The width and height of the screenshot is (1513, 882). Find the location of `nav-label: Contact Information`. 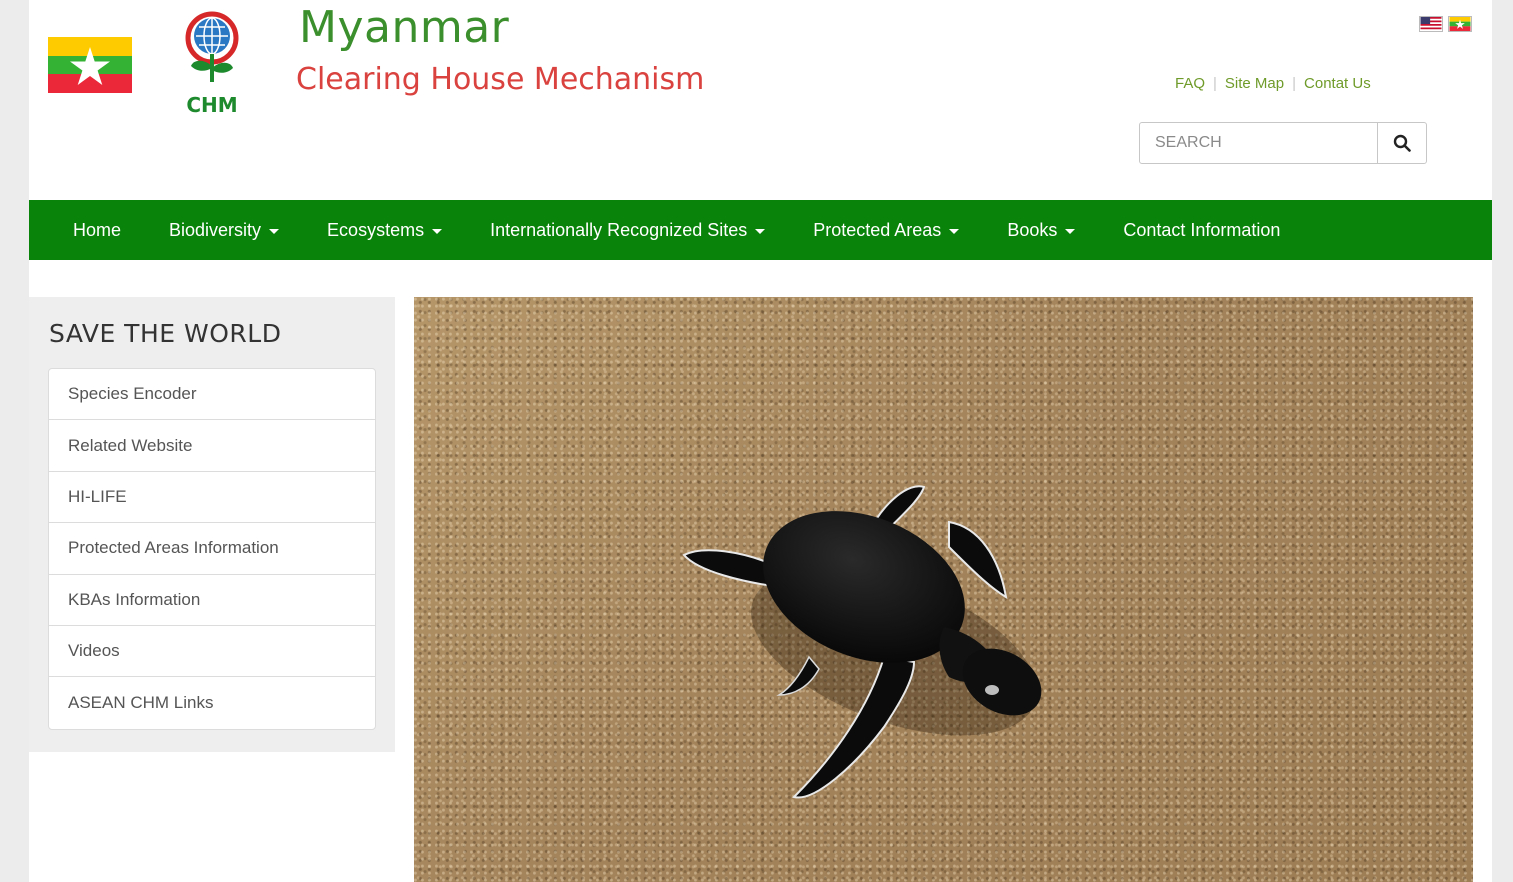

nav-label: Contact Information is located at coordinates (1202, 229).